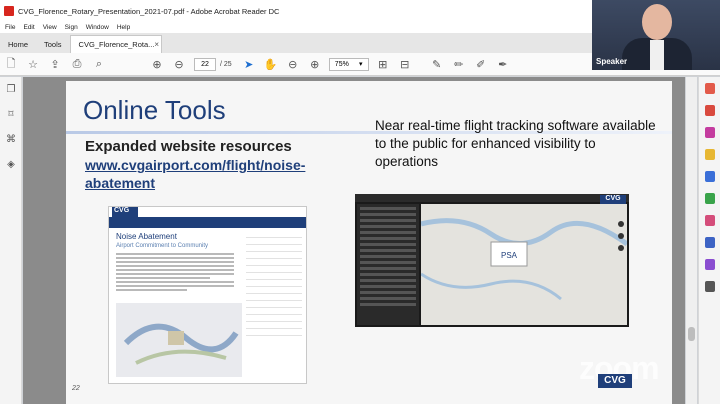 The image size is (720, 404). Describe the element at coordinates (315, 64) in the screenshot. I see `zoom-in-icon: ⊕` at that location.